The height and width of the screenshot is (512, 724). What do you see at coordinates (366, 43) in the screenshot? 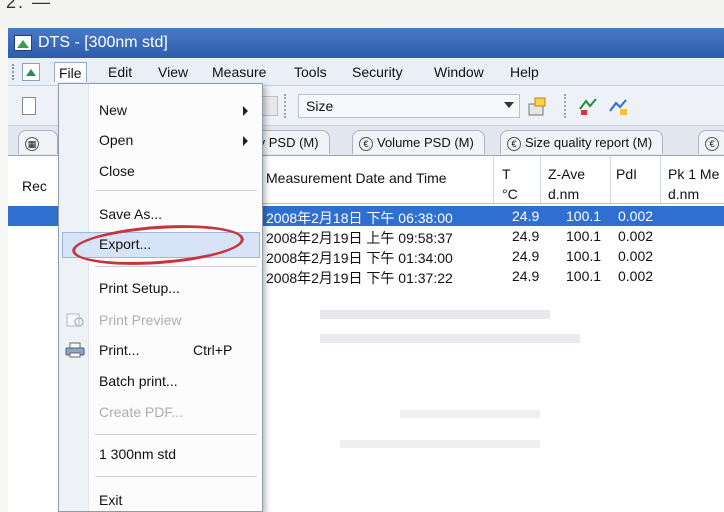
I see `title-bar: DTS - [300nm std]` at bounding box center [366, 43].